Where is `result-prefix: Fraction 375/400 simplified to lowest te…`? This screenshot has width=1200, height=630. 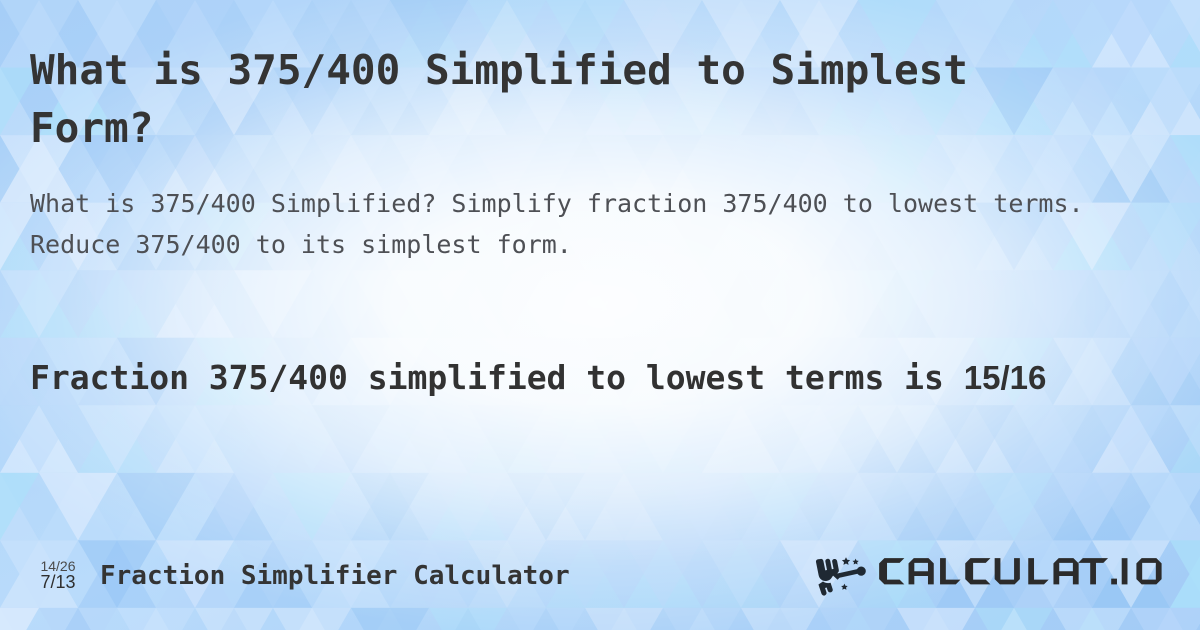 result-prefix: Fraction 375/400 simplified to lowest te… is located at coordinates (487, 377).